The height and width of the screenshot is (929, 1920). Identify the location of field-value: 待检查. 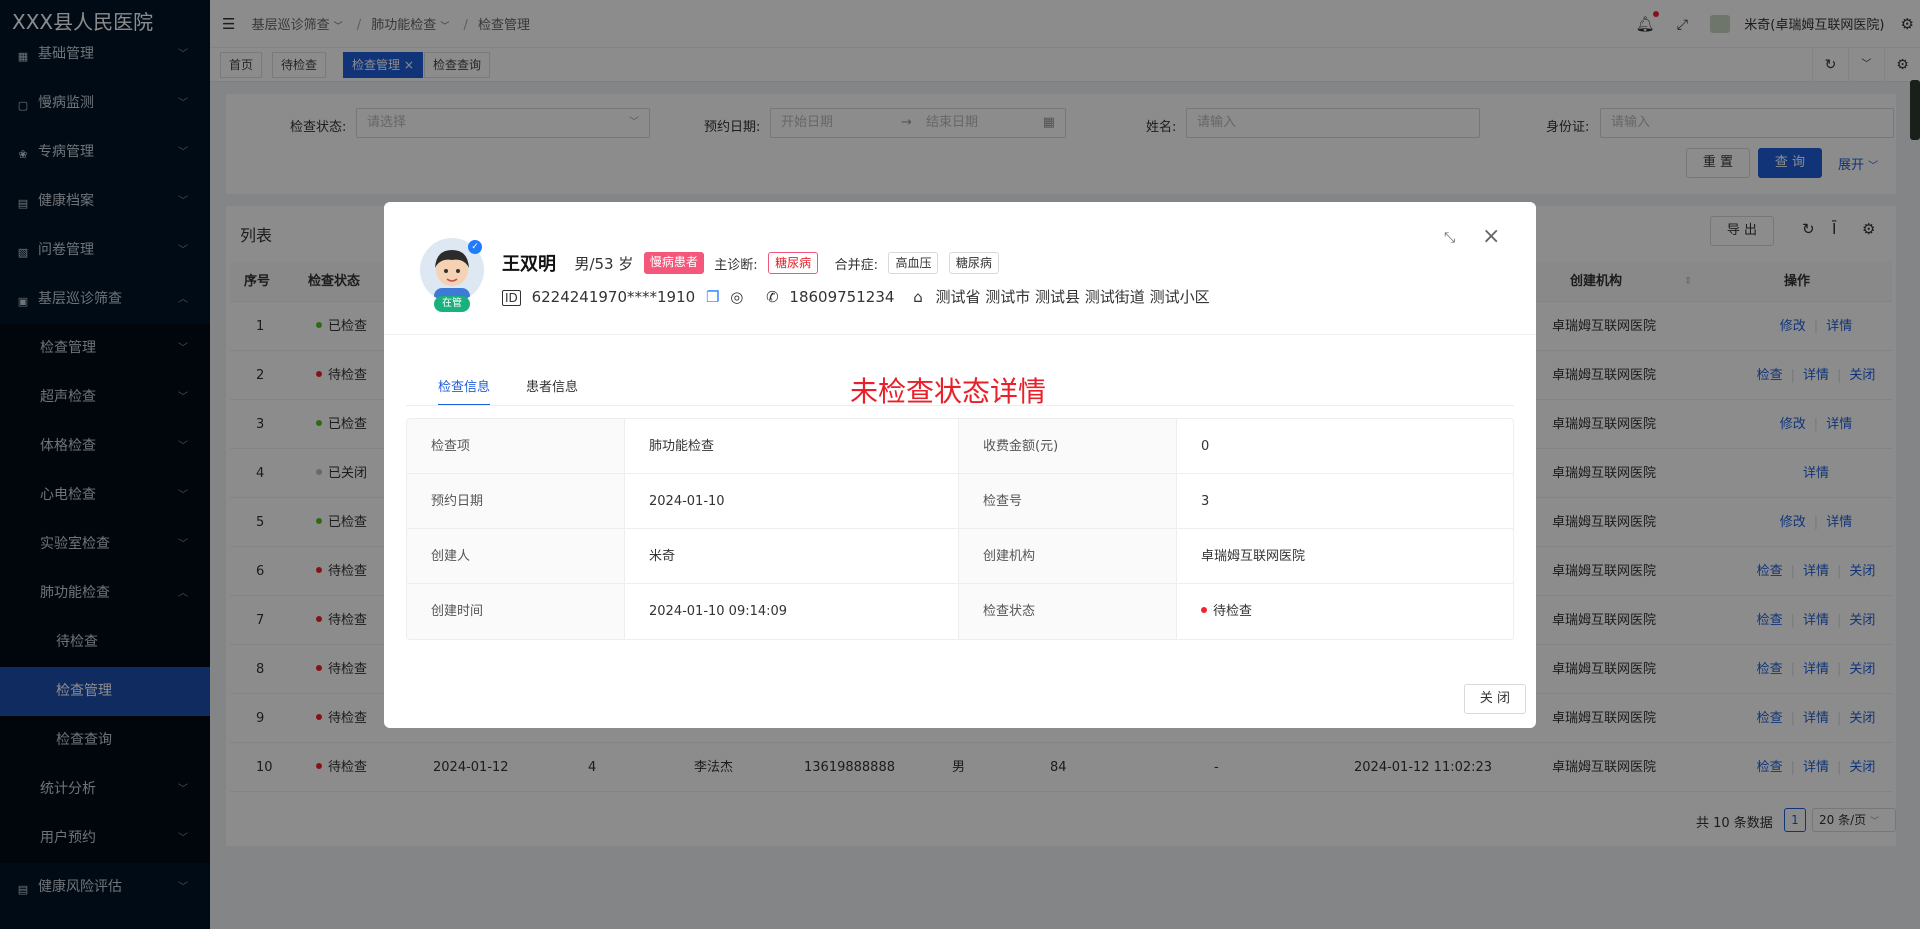
(1233, 611).